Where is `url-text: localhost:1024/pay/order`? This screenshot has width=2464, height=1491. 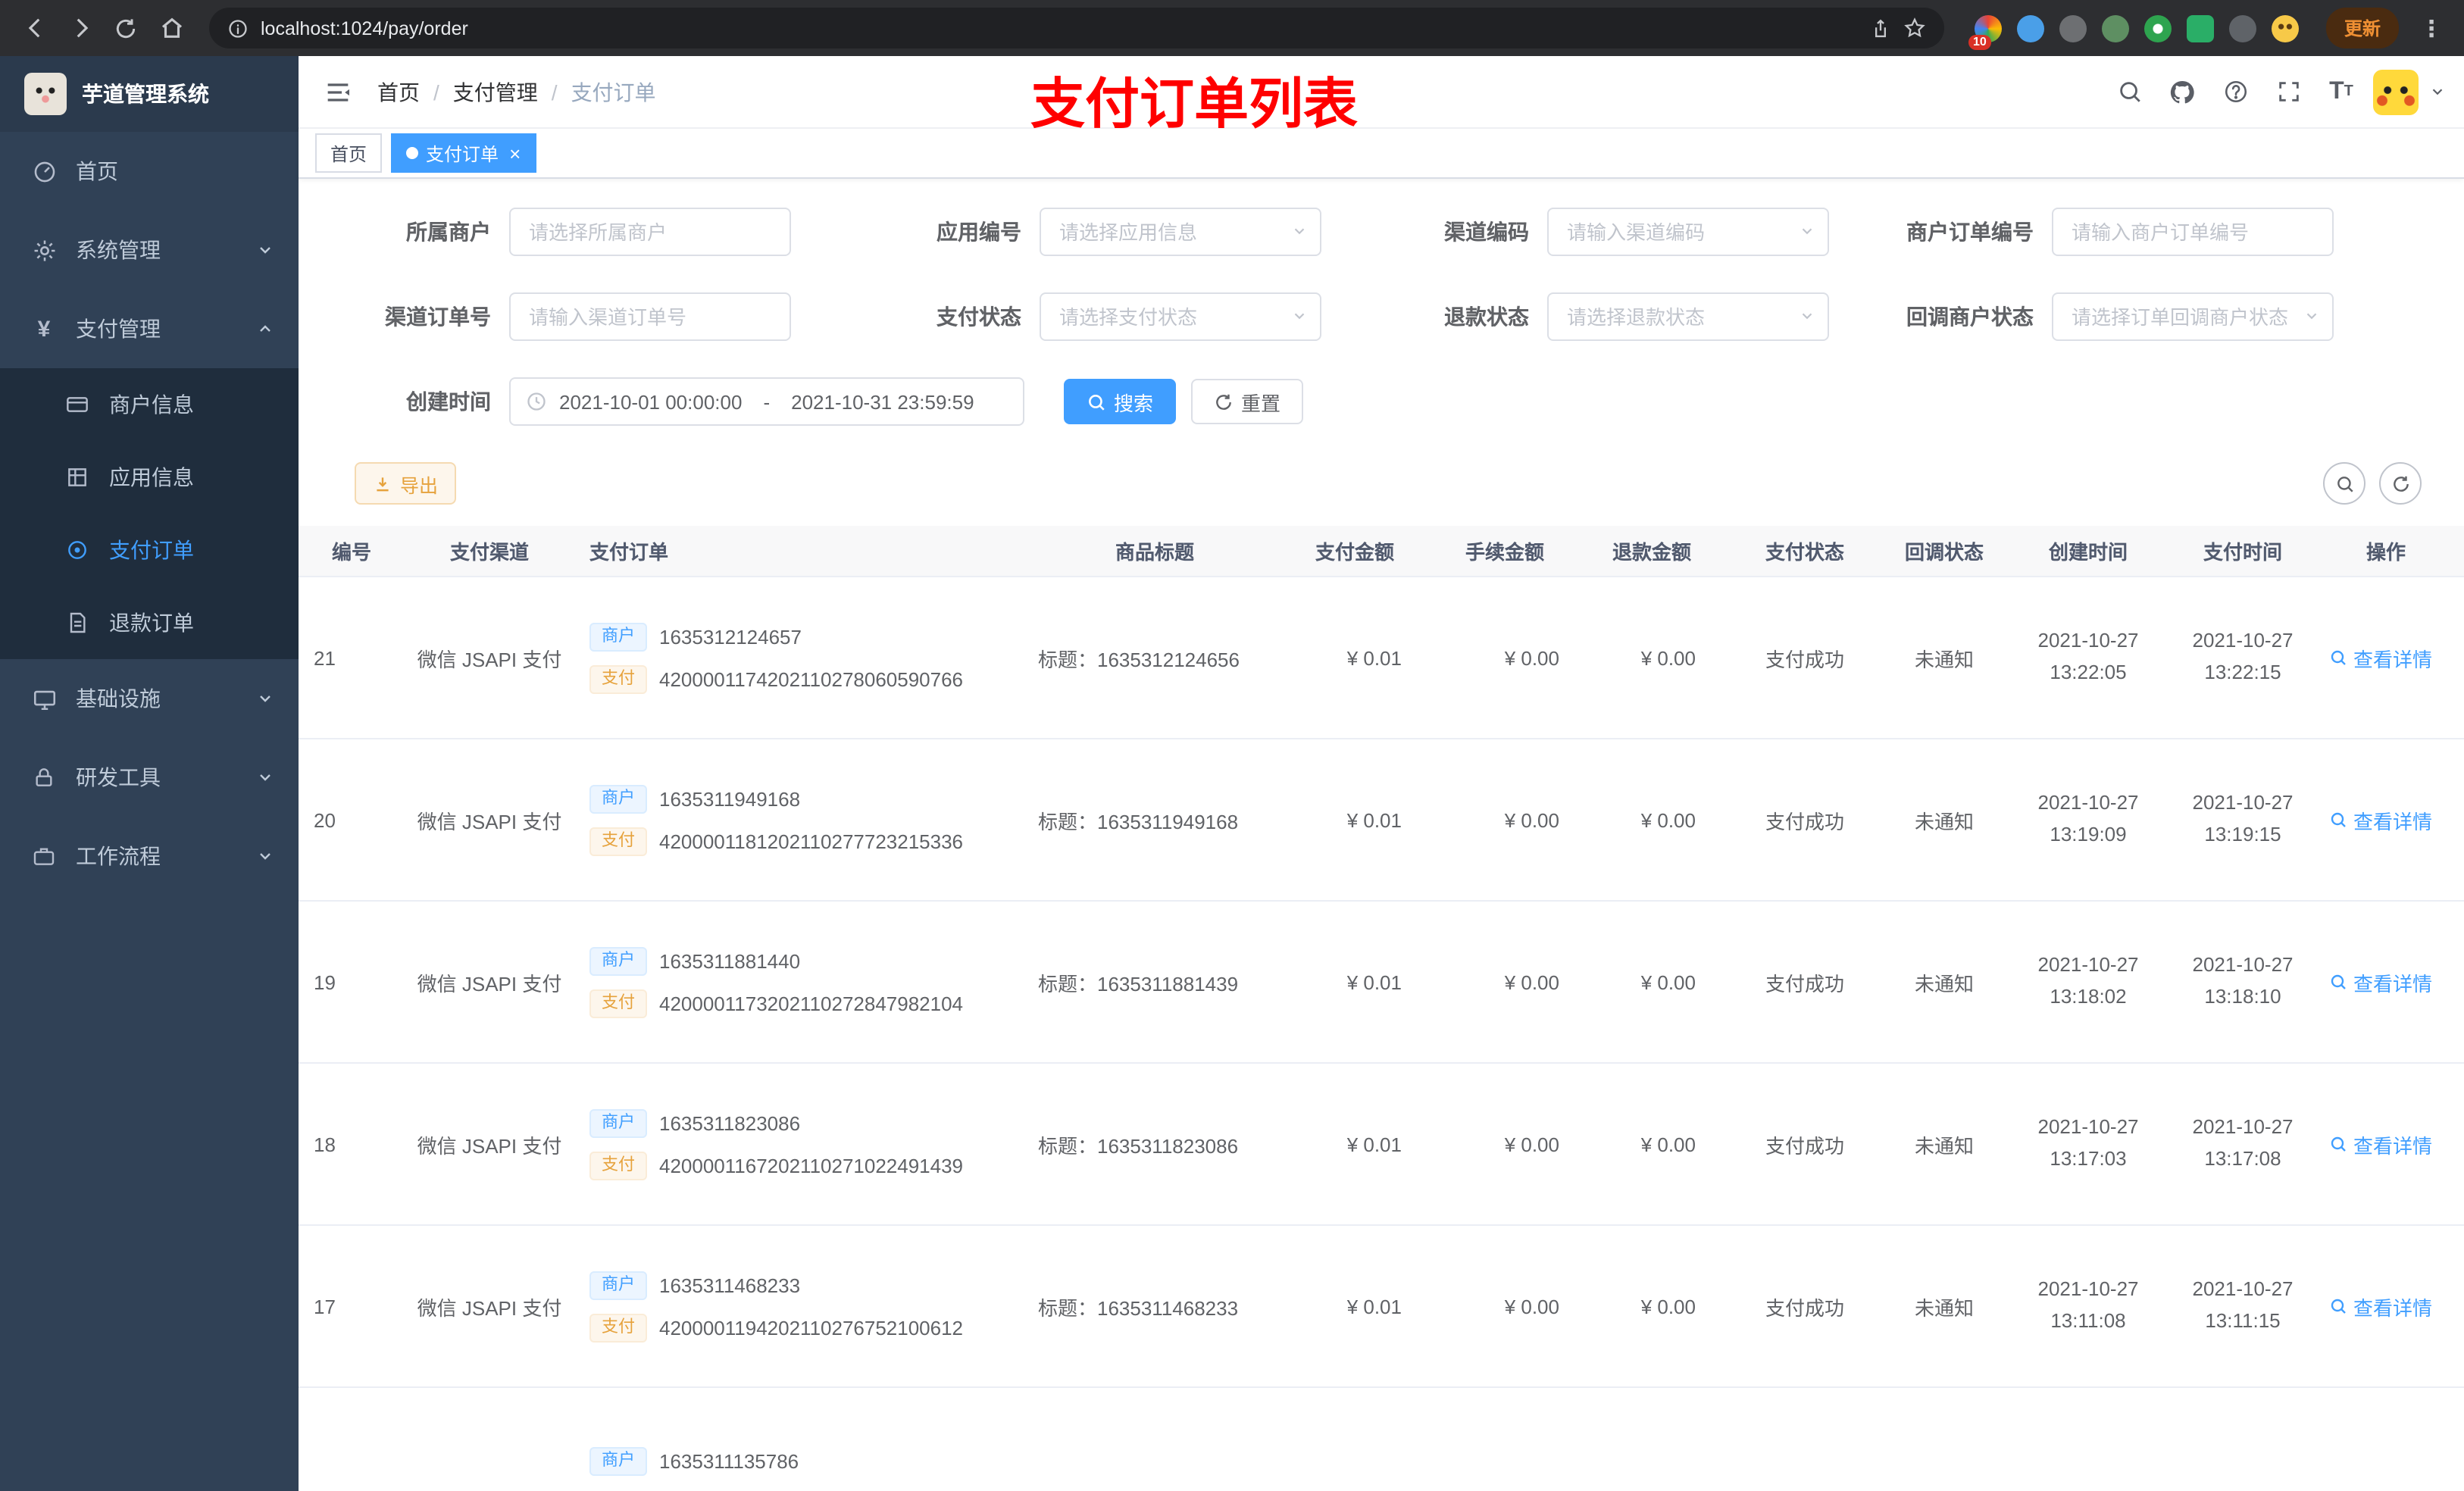
url-text: localhost:1024/pay/order is located at coordinates (364, 28).